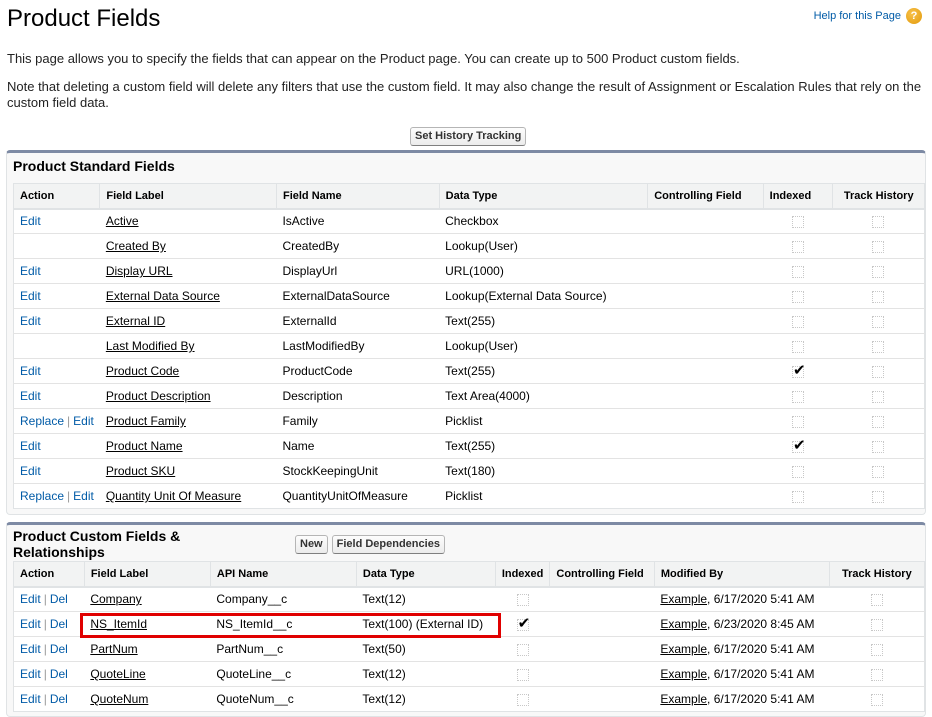  What do you see at coordinates (345, 496) in the screenshot?
I see `field-name-cell: QuantityUnitOfMeasure` at bounding box center [345, 496].